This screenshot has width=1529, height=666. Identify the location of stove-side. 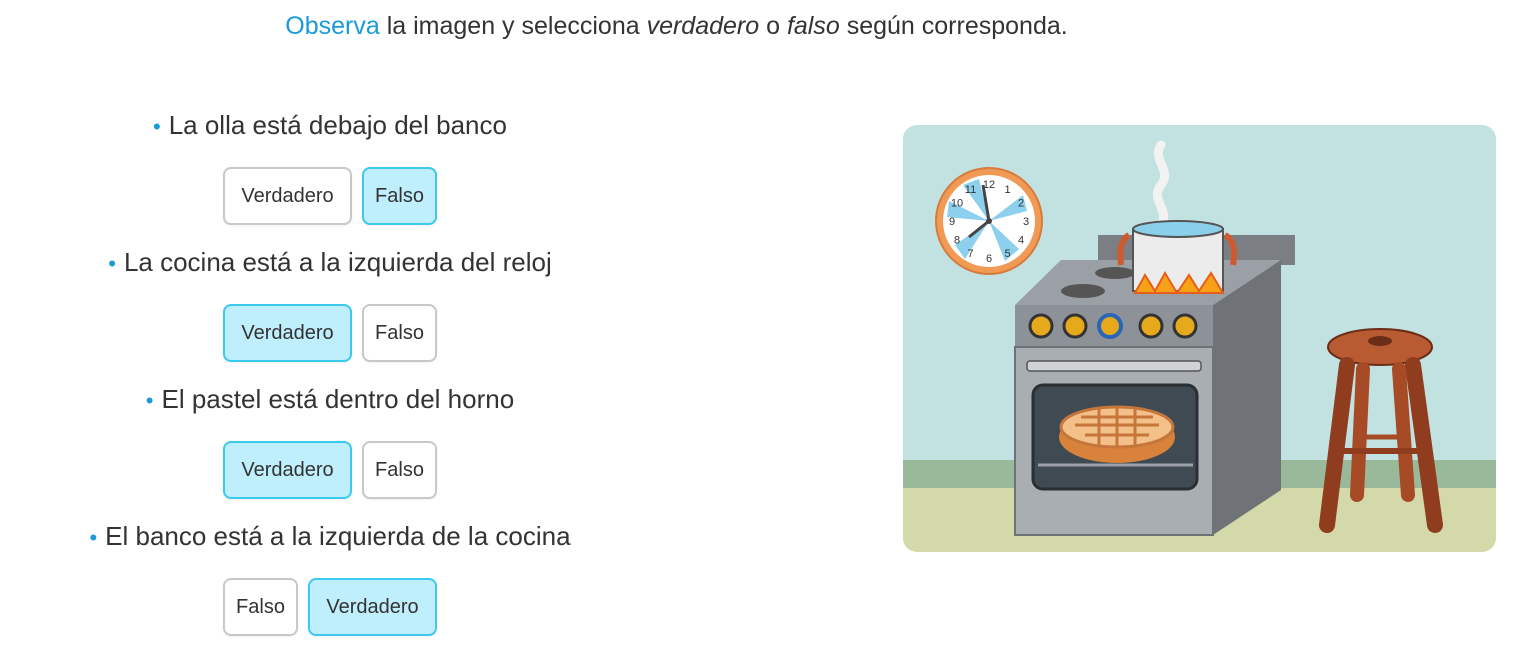
(1247, 397).